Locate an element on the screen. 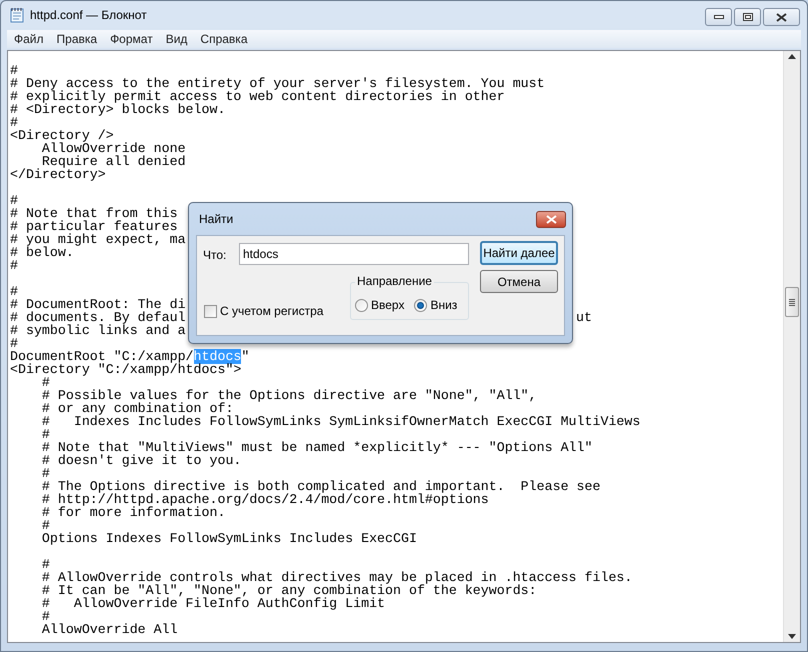  direction-radio: Вверх is located at coordinates (379, 305).